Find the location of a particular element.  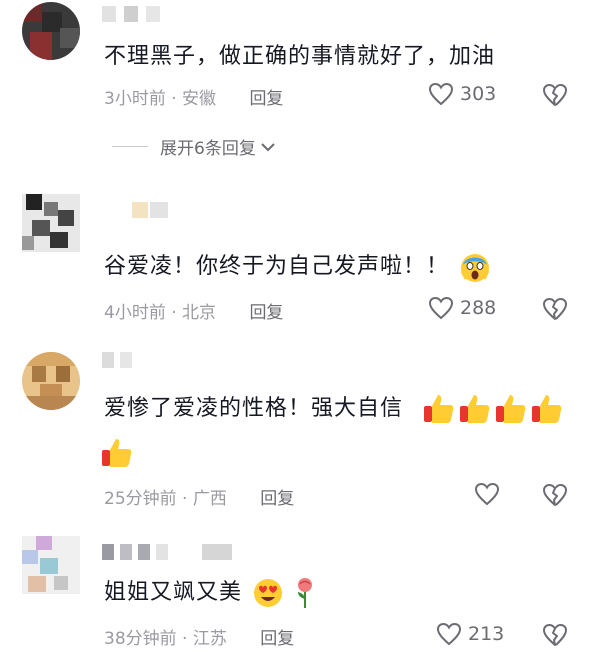

comment-meta: 38分钟前 · 江苏 回复 is located at coordinates (199, 636).